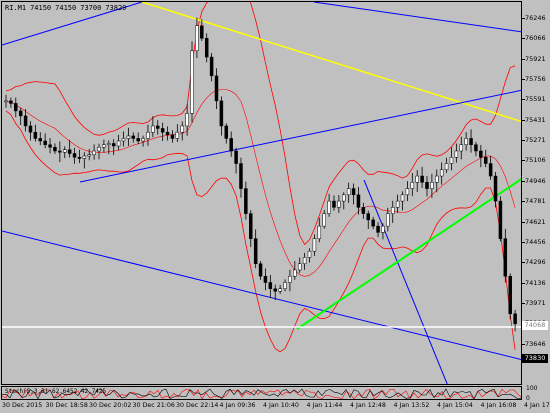 This screenshot has height=413, width=550. I want to click on time-tick-label: 4 Jan 13:52, so click(411, 405).